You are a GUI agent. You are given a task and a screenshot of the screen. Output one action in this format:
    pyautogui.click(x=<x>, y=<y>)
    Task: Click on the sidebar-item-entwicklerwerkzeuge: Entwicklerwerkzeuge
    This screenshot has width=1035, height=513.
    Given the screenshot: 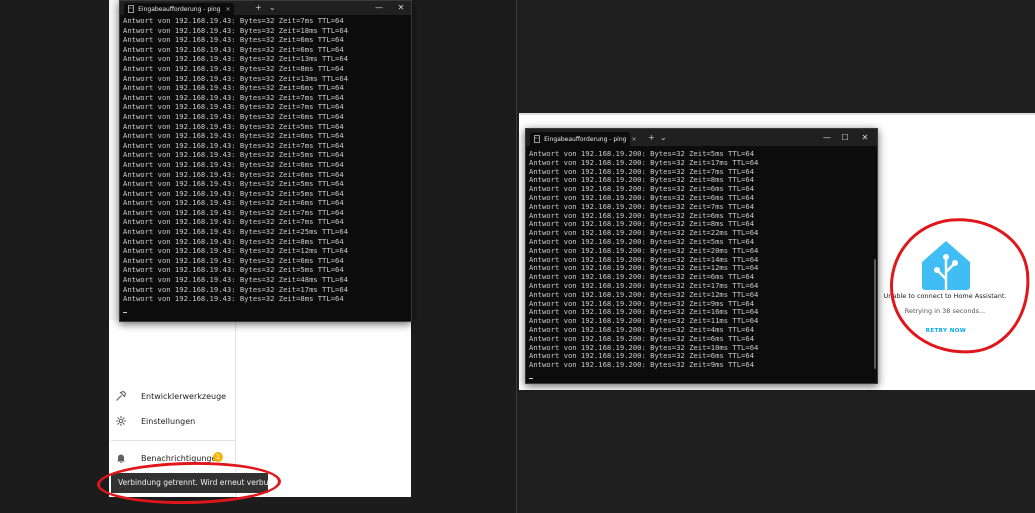 What is the action you would take?
    pyautogui.click(x=174, y=396)
    